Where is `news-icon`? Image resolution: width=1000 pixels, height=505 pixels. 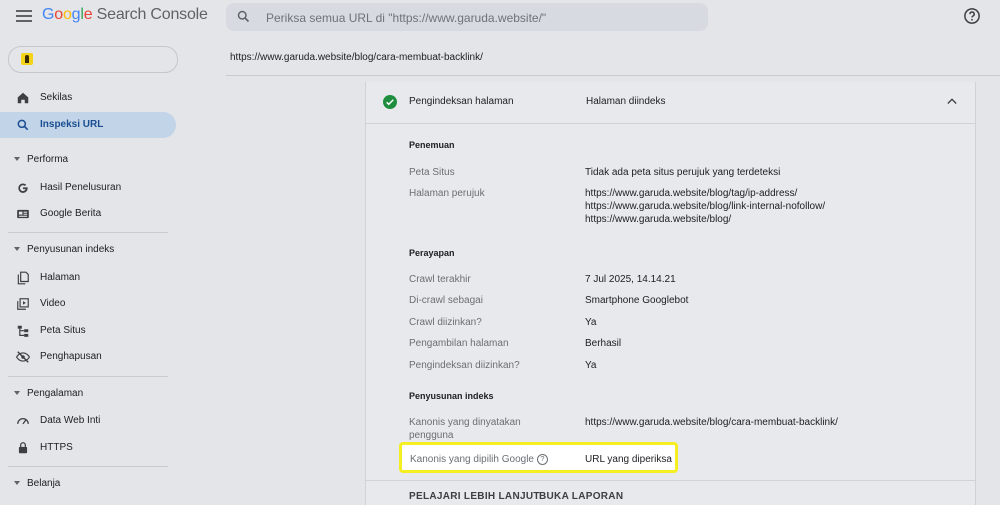 news-icon is located at coordinates (23, 214).